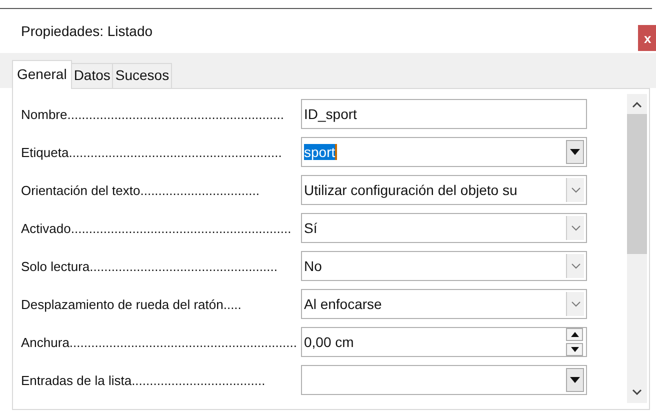  What do you see at coordinates (444, 114) in the screenshot?
I see `property-field: ID_sport` at bounding box center [444, 114].